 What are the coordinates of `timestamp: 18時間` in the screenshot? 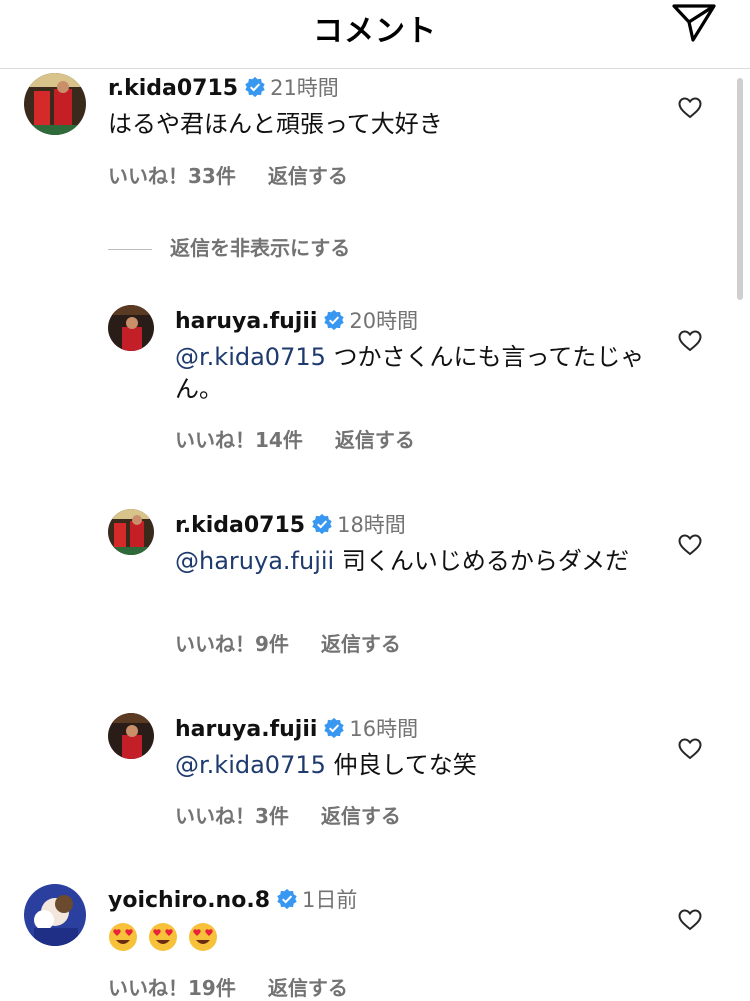 It's located at (371, 525).